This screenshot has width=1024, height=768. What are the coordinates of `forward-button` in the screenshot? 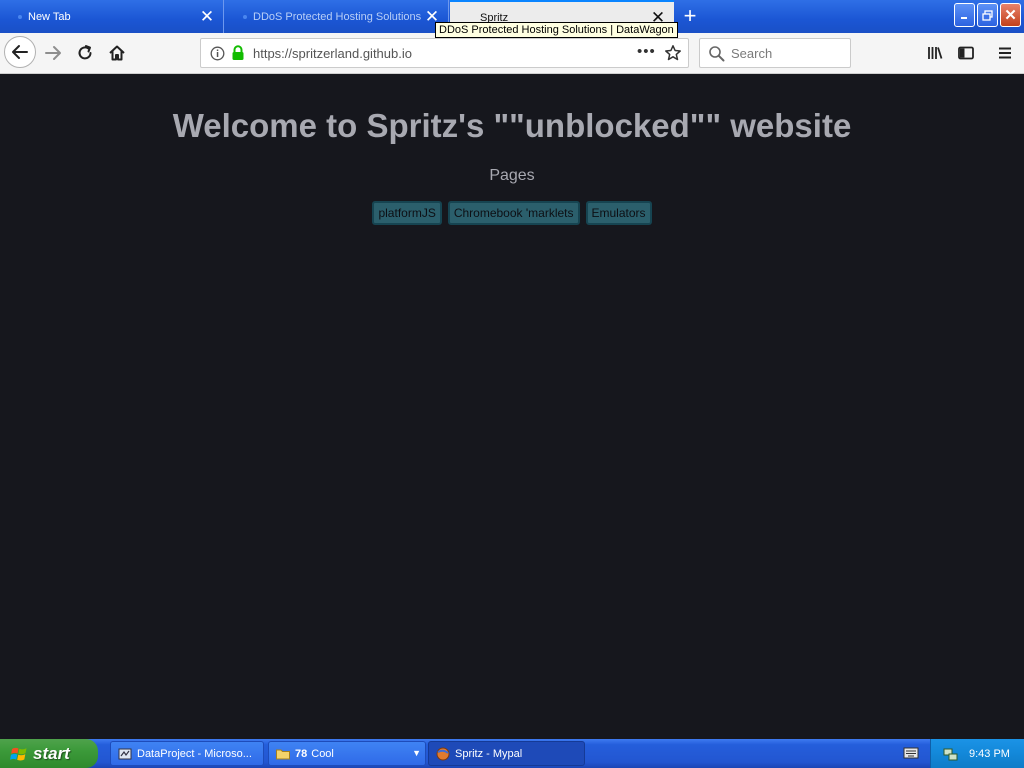 It's located at (53, 53).